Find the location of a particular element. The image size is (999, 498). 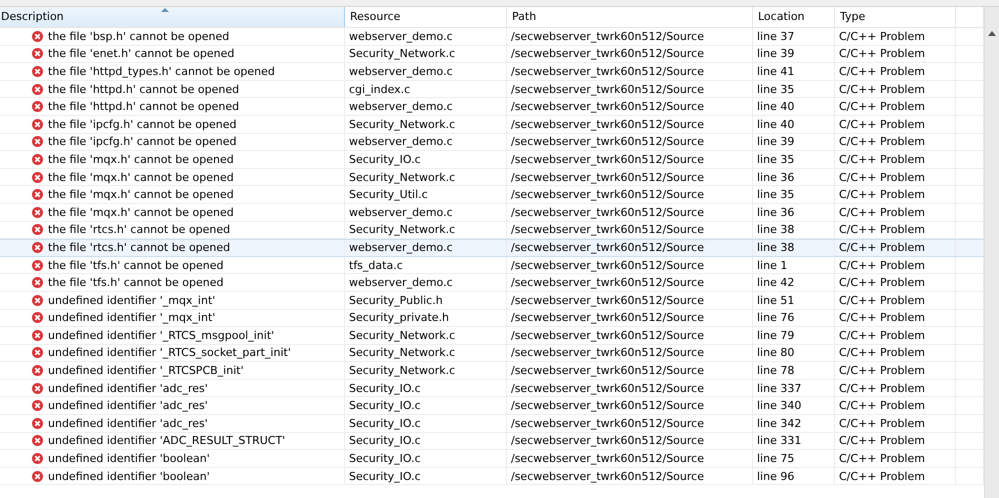

table-row: the file 'mqx.h' cannot be opened webserver_demo.c /secwebserver_twrk60n512/Source line 36 C/C++ Problem is located at coordinates (492, 213).